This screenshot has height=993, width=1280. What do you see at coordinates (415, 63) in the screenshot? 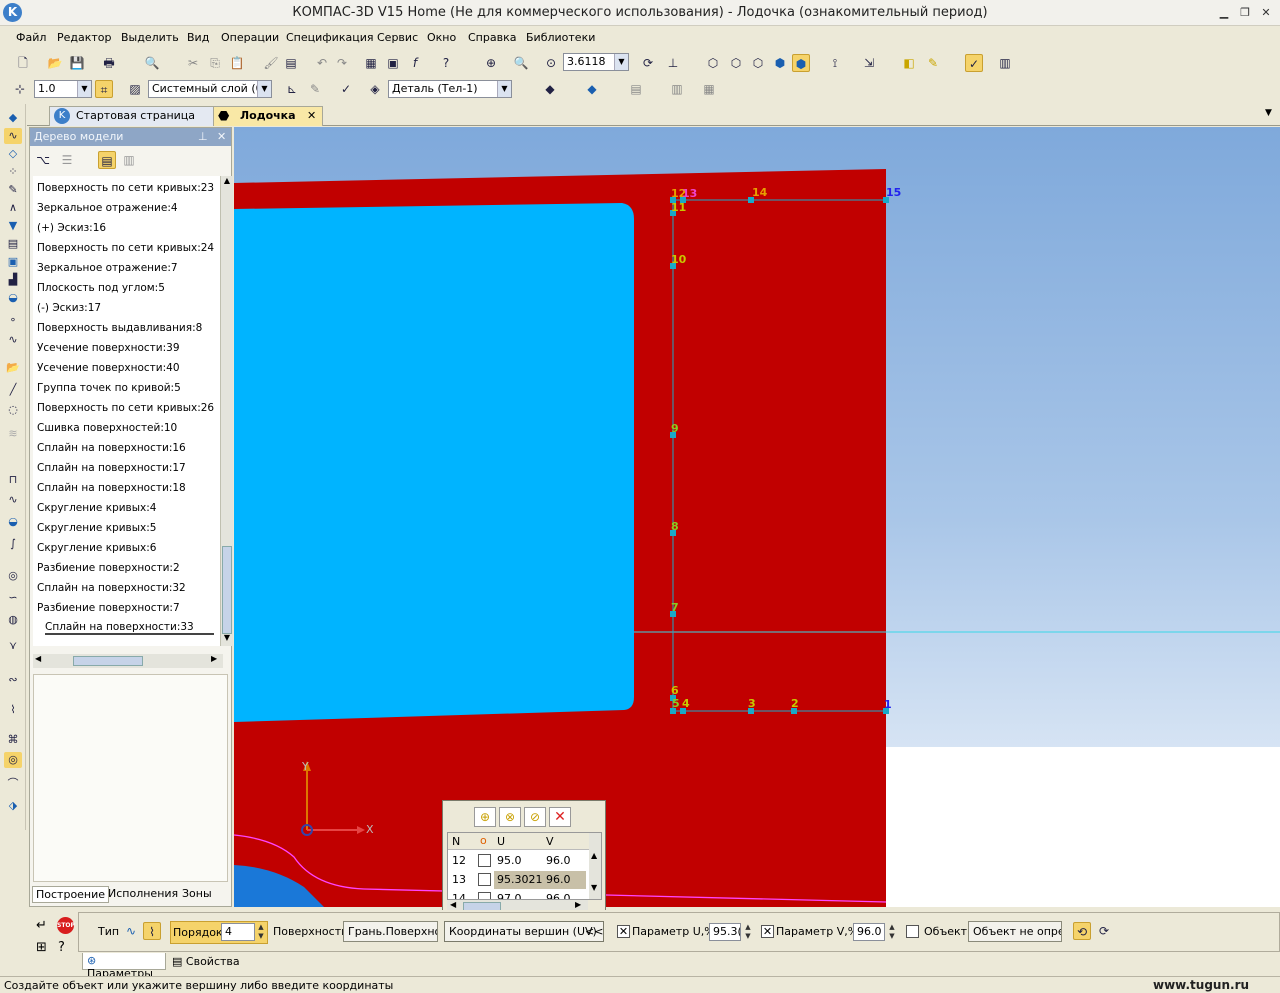
I see `variables-icon: f` at bounding box center [415, 63].